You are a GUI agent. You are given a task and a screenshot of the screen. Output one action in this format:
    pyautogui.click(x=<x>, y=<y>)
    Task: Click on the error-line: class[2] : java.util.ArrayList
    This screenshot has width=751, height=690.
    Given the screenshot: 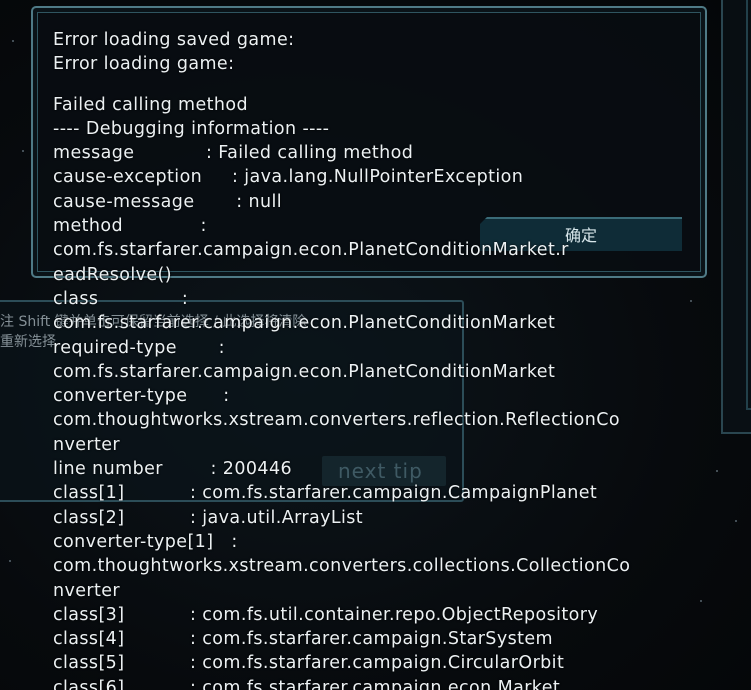 What is the action you would take?
    pyautogui.click(x=208, y=517)
    